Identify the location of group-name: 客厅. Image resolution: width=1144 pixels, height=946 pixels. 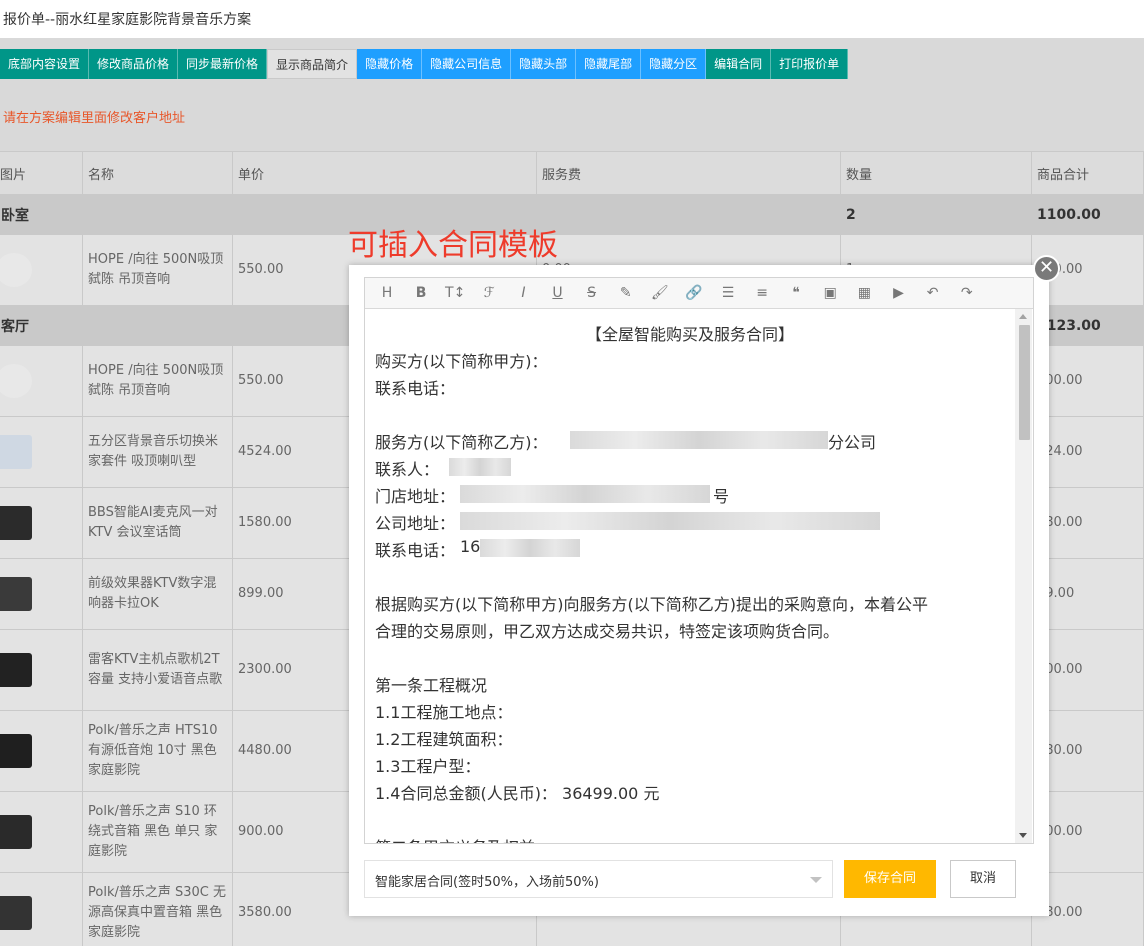
(15, 327).